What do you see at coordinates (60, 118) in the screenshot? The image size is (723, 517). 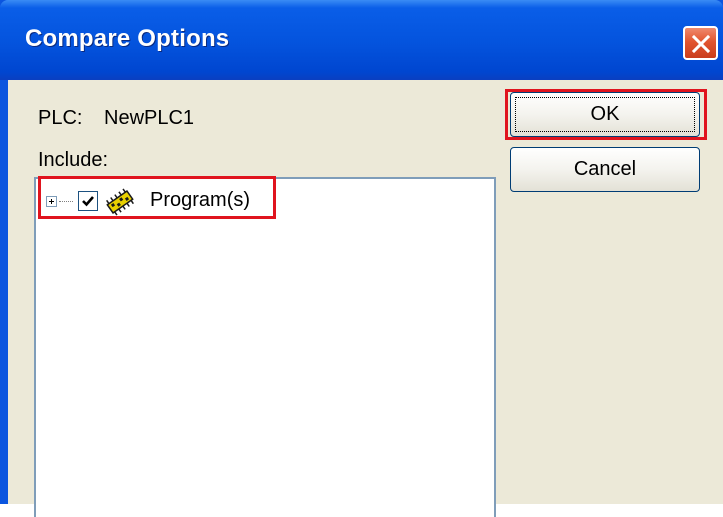 I see `plc-label: PLC:` at bounding box center [60, 118].